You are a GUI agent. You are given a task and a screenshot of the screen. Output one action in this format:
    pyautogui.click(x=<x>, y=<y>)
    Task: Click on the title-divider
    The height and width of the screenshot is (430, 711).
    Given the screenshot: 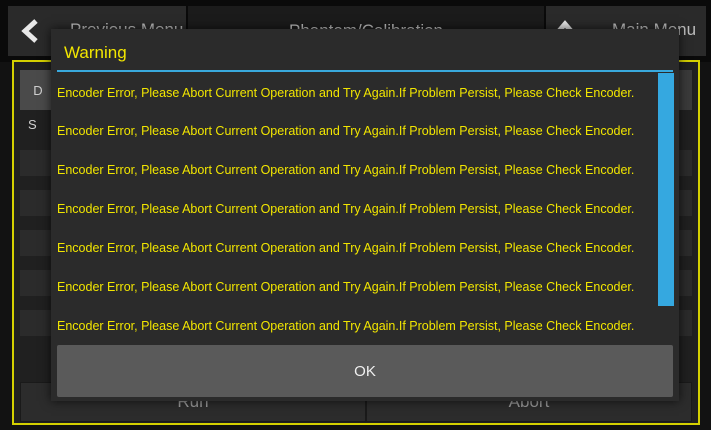 What is the action you would take?
    pyautogui.click(x=365, y=71)
    